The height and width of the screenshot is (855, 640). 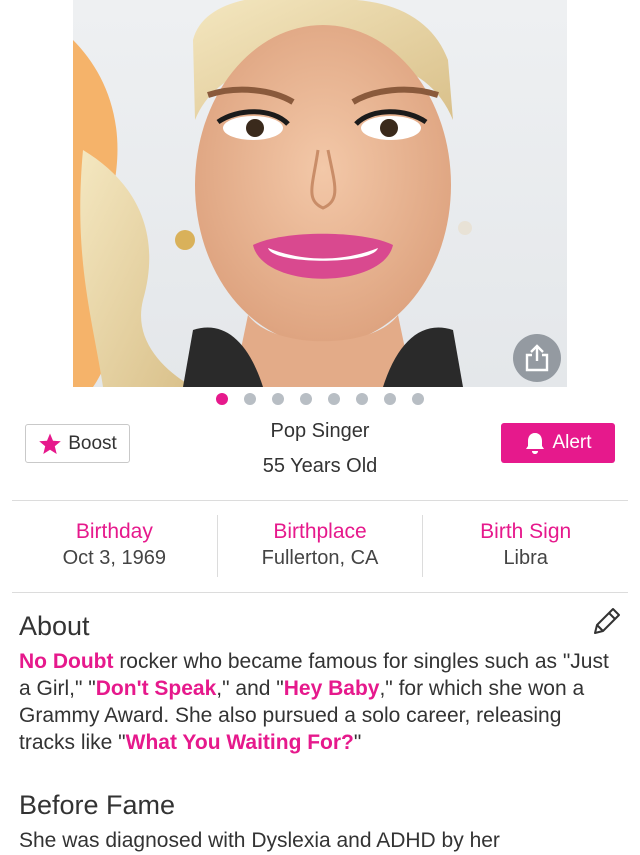 I want to click on fact-birth-sign: Birth Sign Libra, so click(x=525, y=546).